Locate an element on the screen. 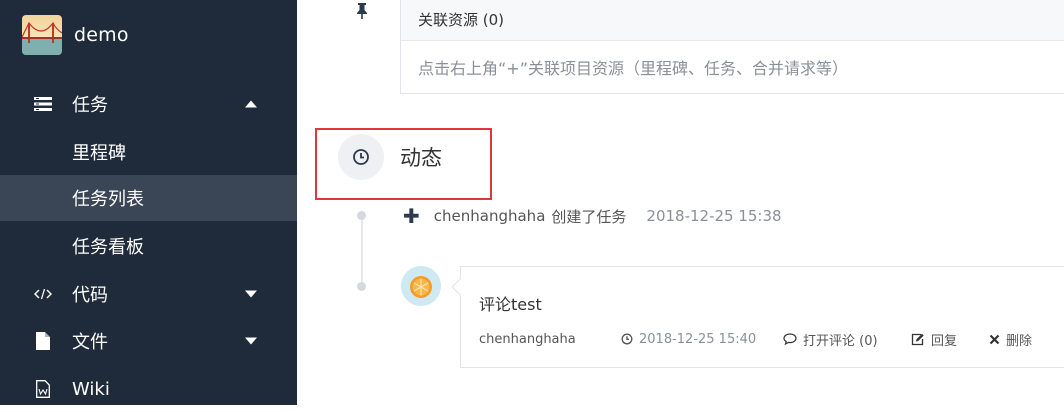  comment-time-text: 2018-12-25 15:40 is located at coordinates (698, 339).